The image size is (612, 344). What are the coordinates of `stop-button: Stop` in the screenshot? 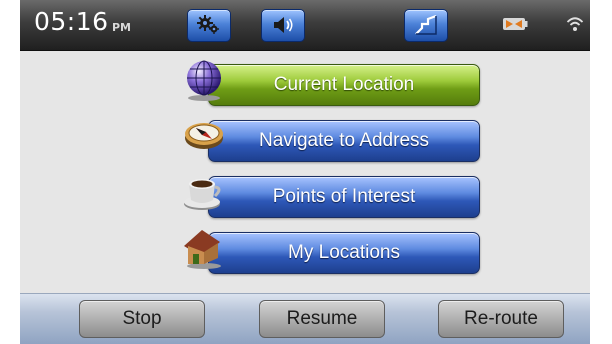 It's located at (142, 319).